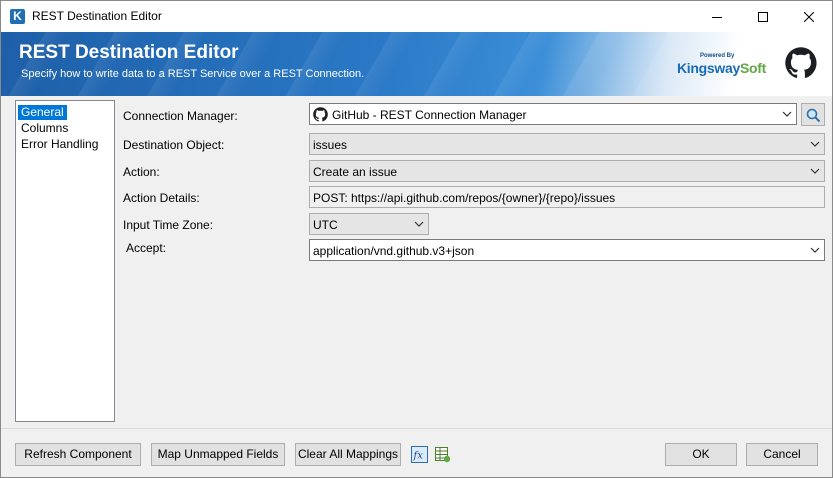 This screenshot has width=833, height=478. I want to click on action-value: Create an issue, so click(355, 172).